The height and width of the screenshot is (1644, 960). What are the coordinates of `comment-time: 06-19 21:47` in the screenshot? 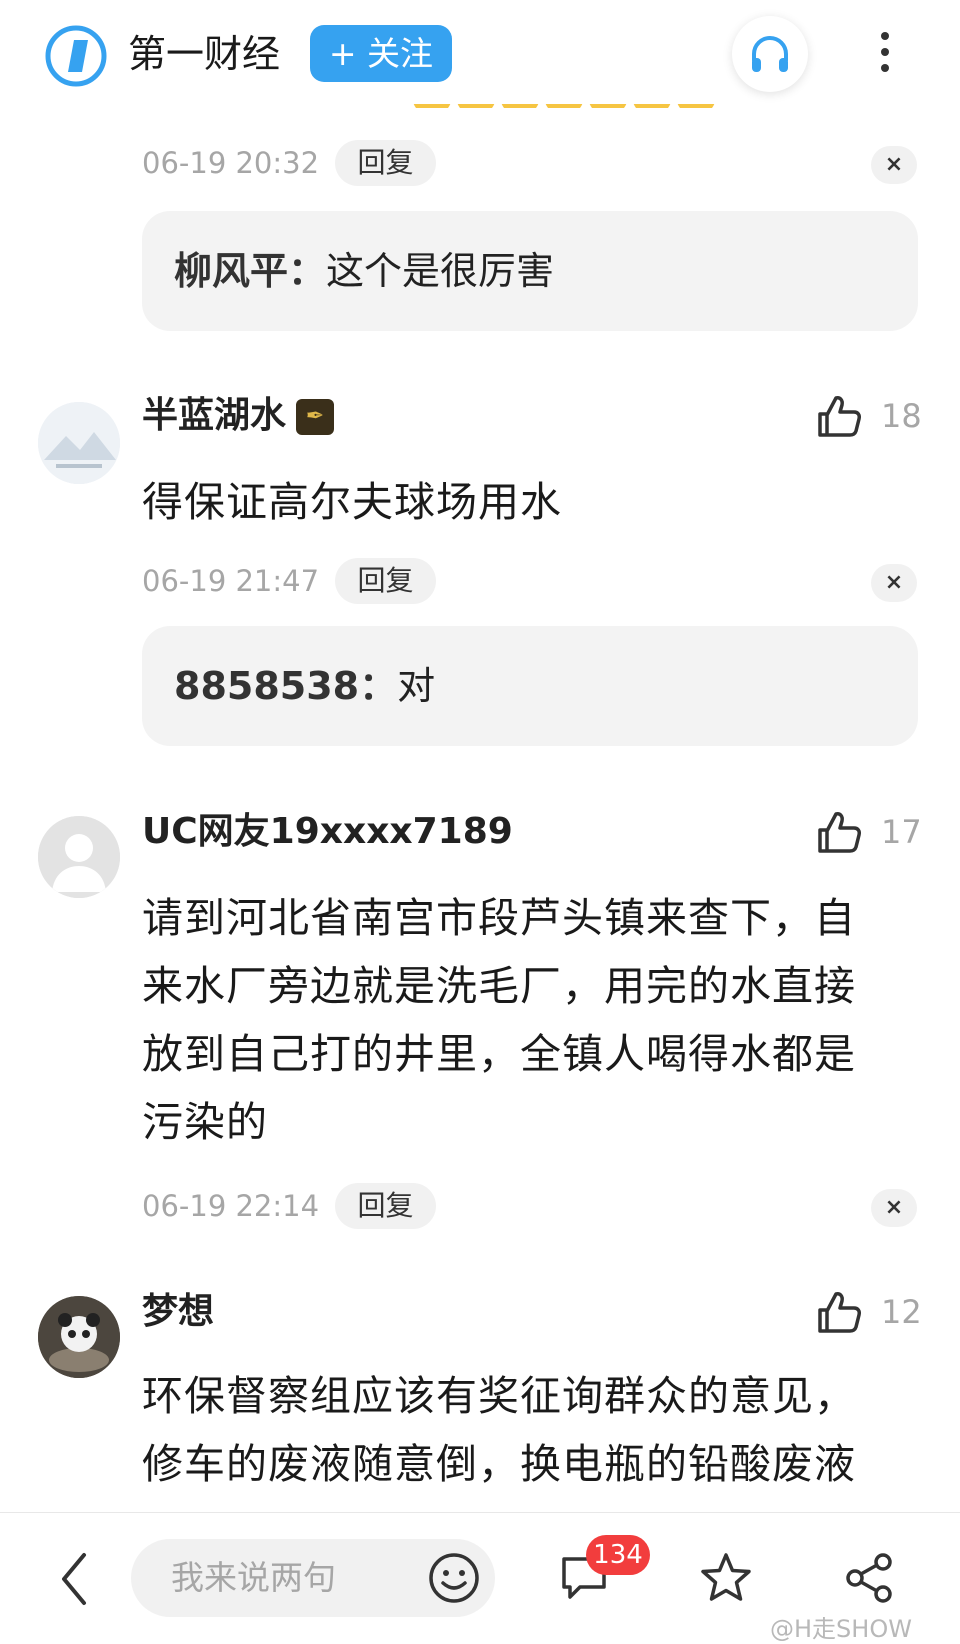 It's located at (231, 581).